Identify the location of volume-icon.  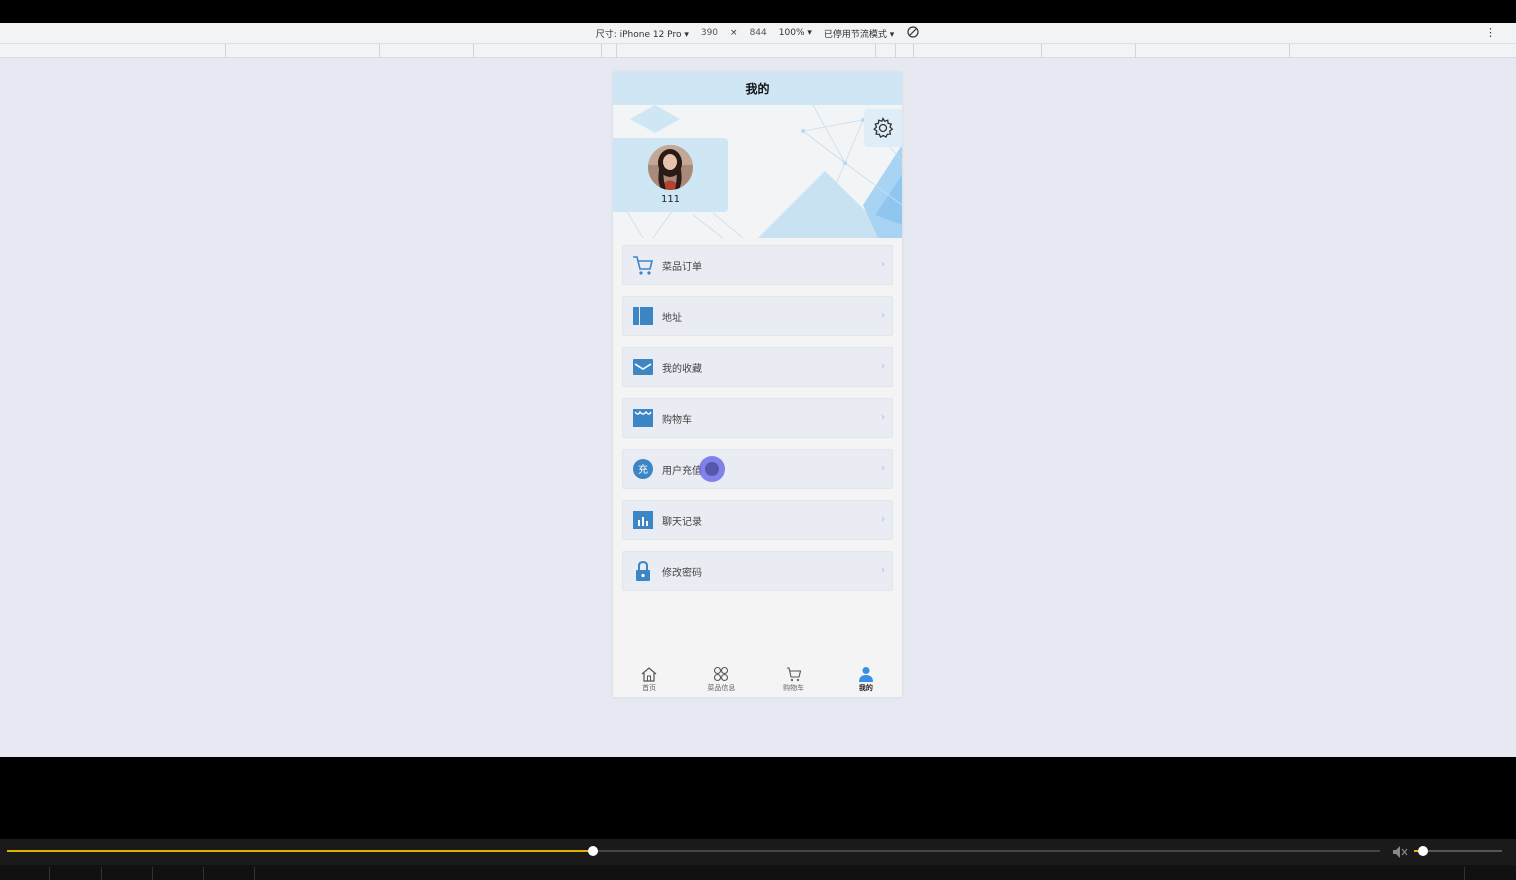
(1400, 853).